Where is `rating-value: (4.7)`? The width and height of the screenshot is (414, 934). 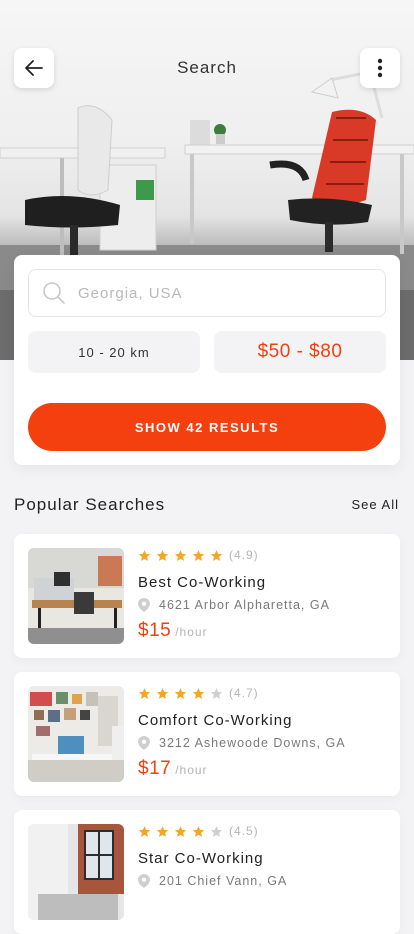
rating-value: (4.7) is located at coordinates (244, 693).